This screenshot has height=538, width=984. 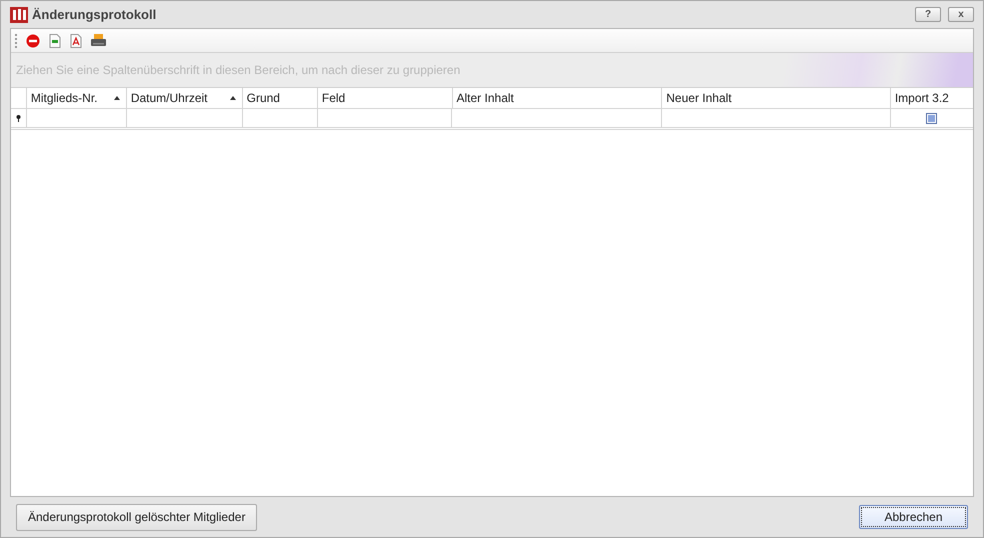 What do you see at coordinates (931, 98) in the screenshot?
I see `column-header: Import 3.2` at bounding box center [931, 98].